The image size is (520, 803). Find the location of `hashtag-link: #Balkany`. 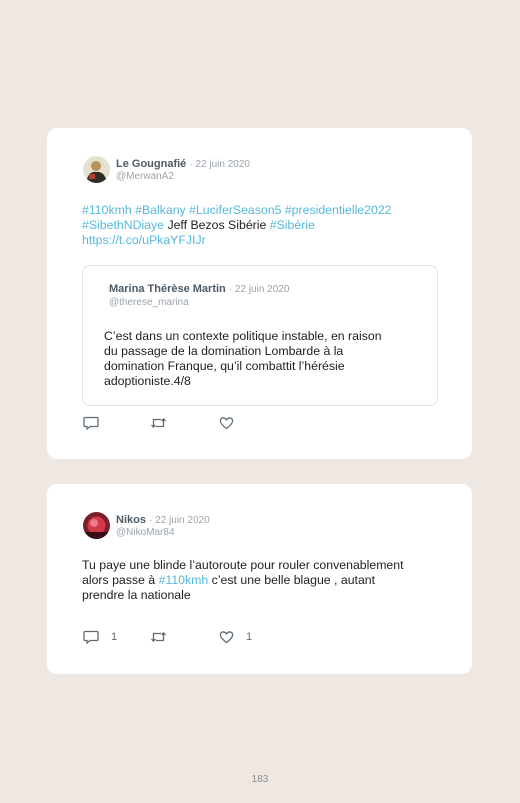

hashtag-link: #Balkany is located at coordinates (160, 210).